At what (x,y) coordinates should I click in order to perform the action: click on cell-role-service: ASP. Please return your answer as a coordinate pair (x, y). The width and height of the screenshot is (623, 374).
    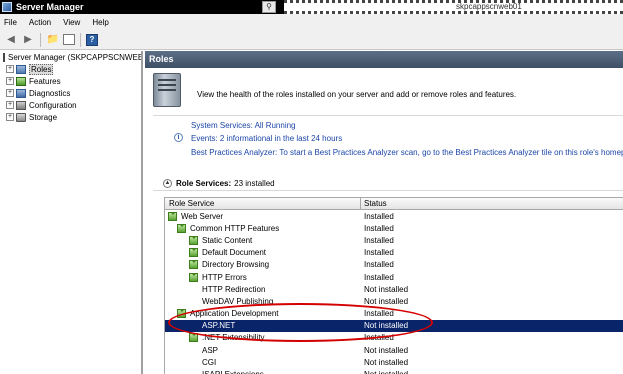
    Looking at the image, I should click on (263, 350).